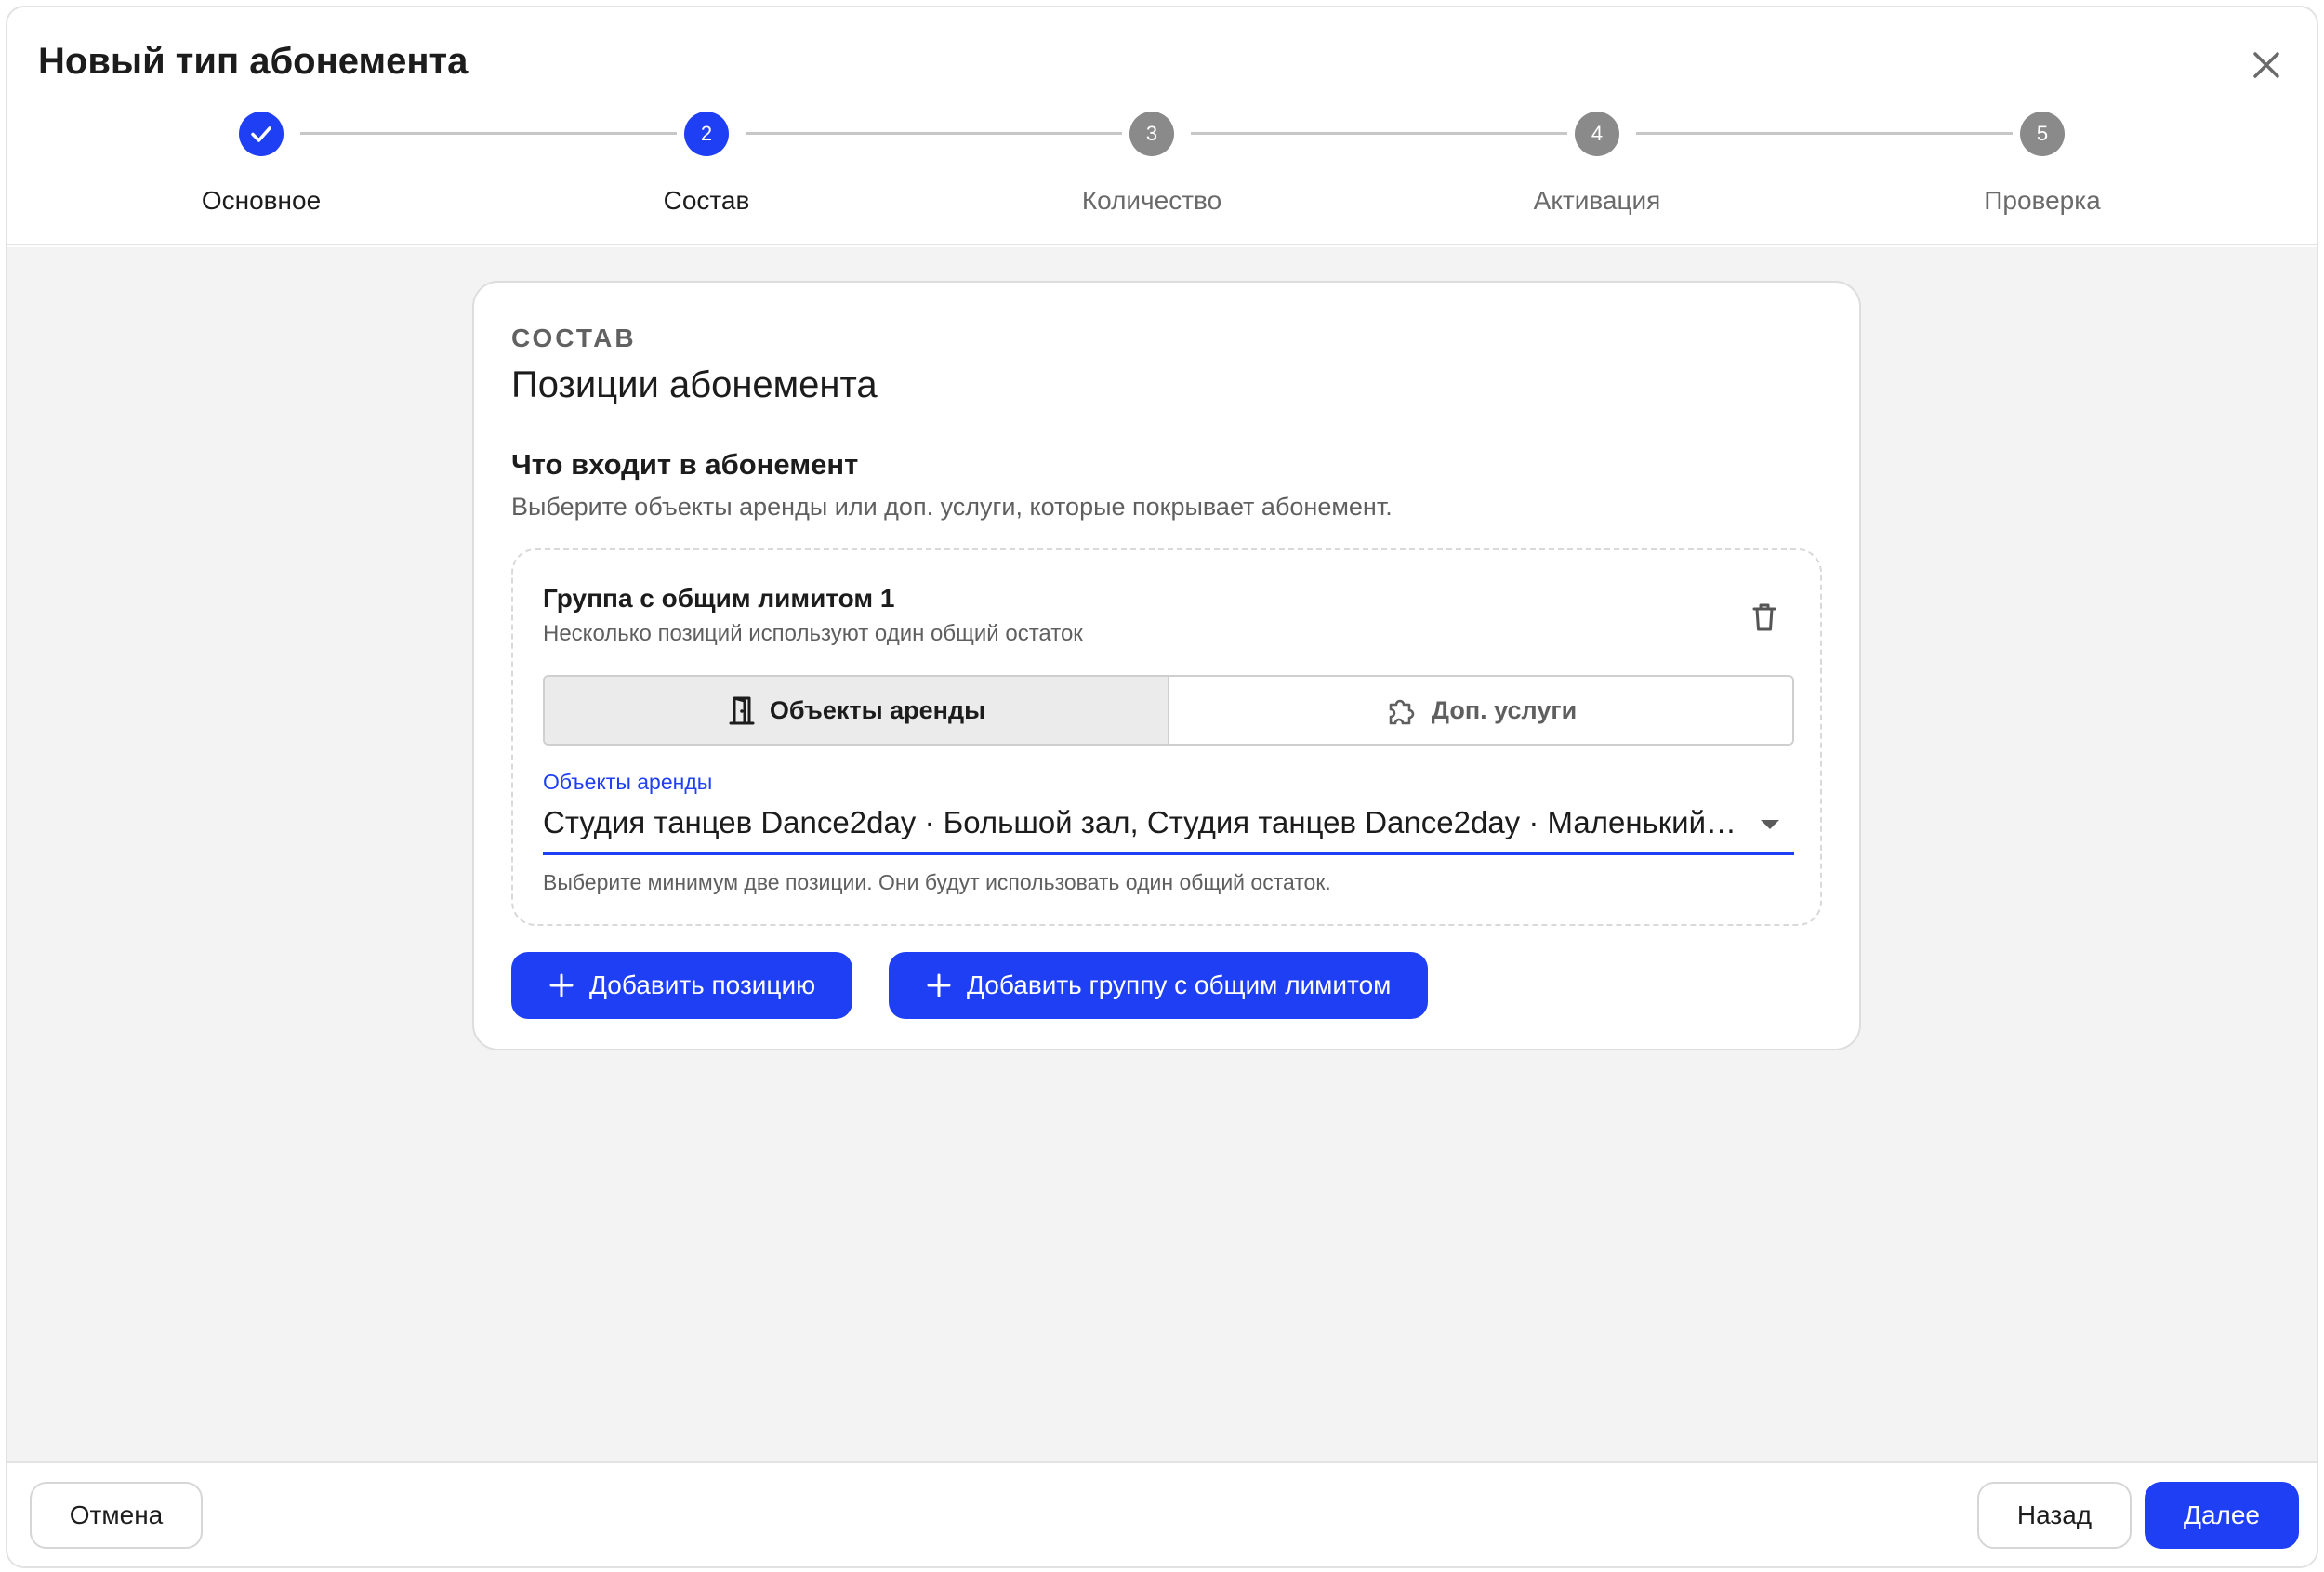 The width and height of the screenshot is (2324, 1572). I want to click on step-3-label: Количество, so click(1151, 200).